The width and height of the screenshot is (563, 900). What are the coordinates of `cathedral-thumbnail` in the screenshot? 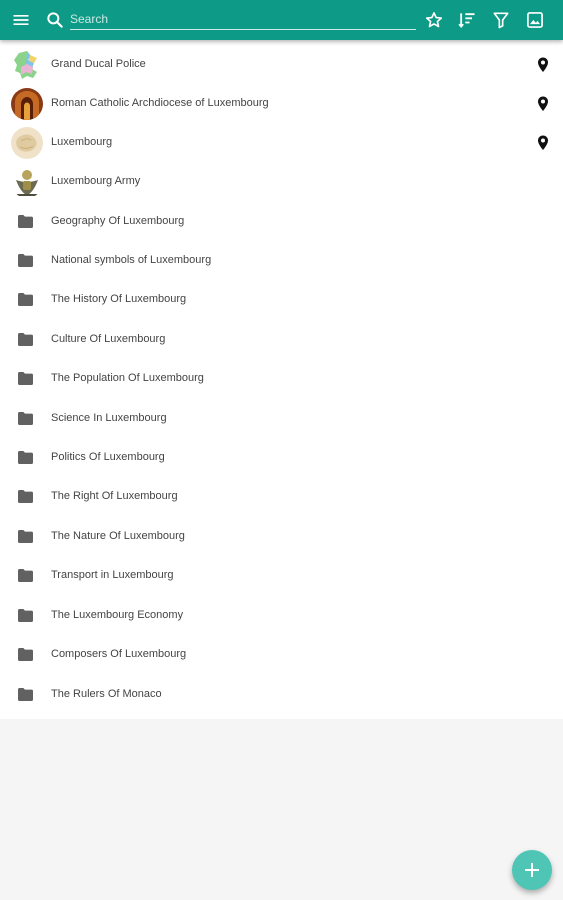 It's located at (27, 104).